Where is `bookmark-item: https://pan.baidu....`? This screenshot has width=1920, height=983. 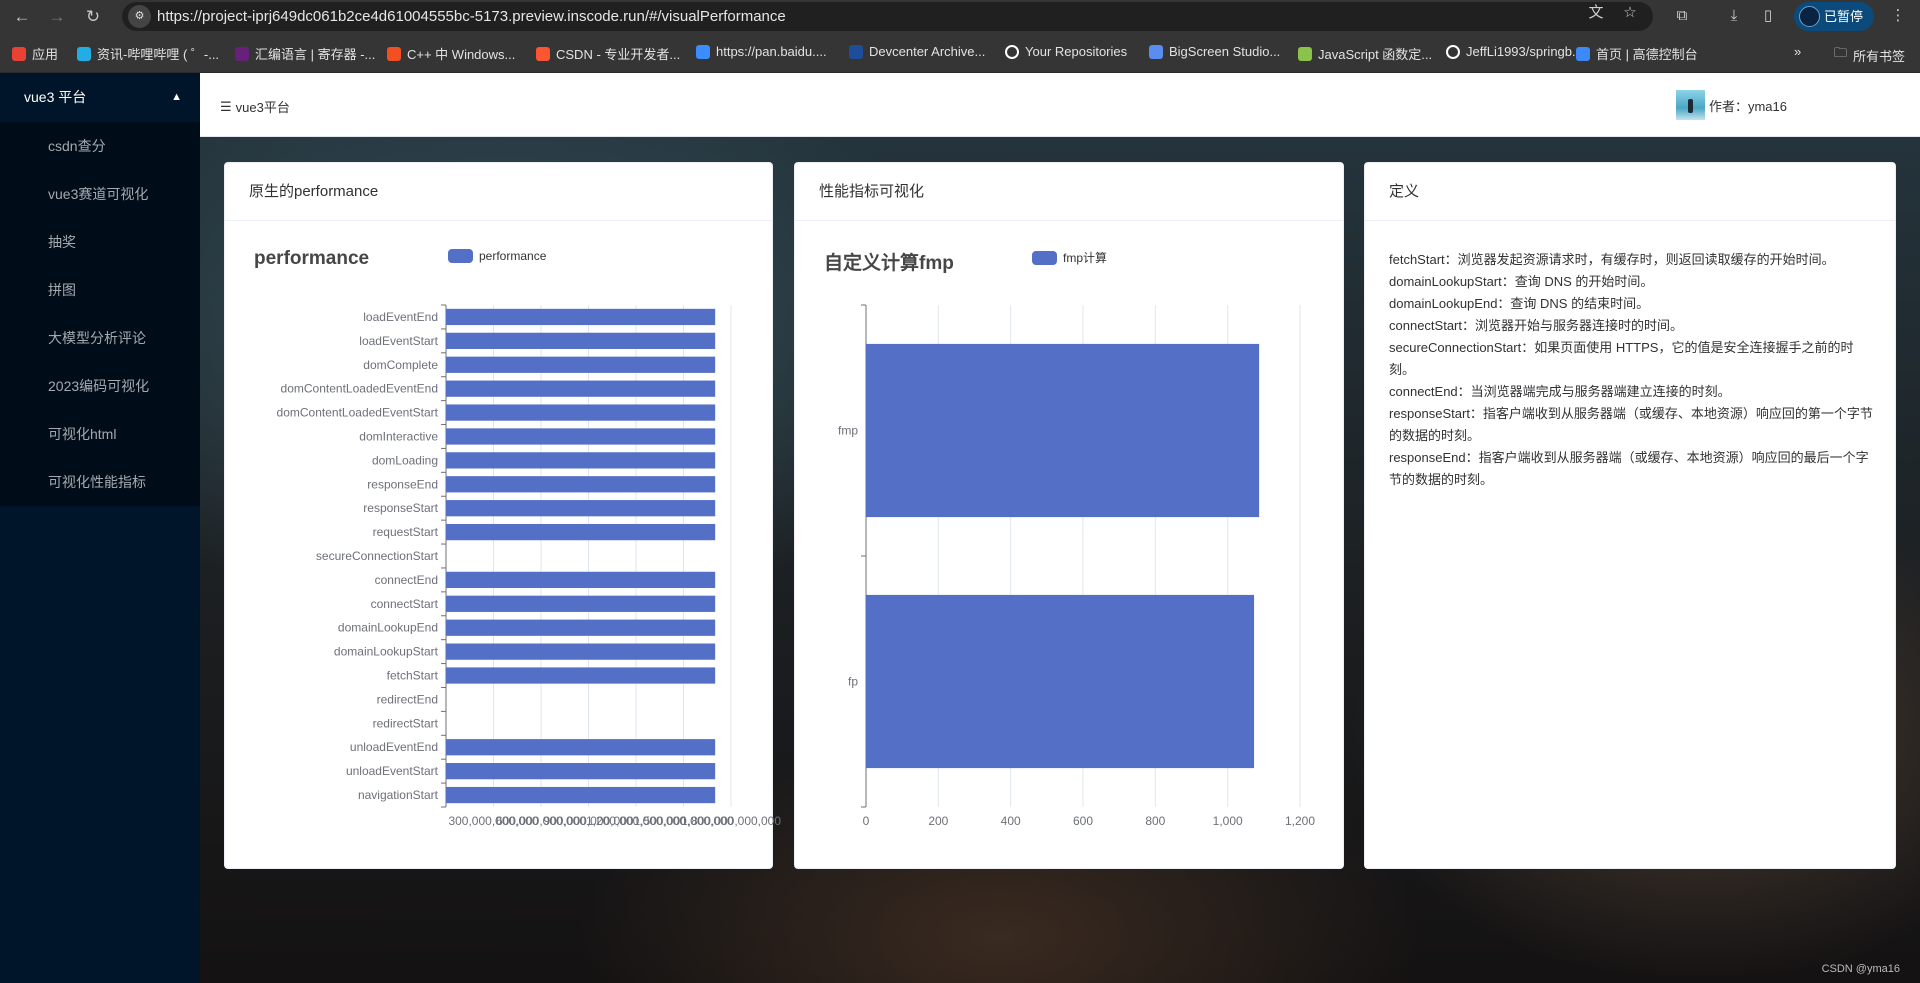 bookmark-item: https://pan.baidu.... is located at coordinates (761, 51).